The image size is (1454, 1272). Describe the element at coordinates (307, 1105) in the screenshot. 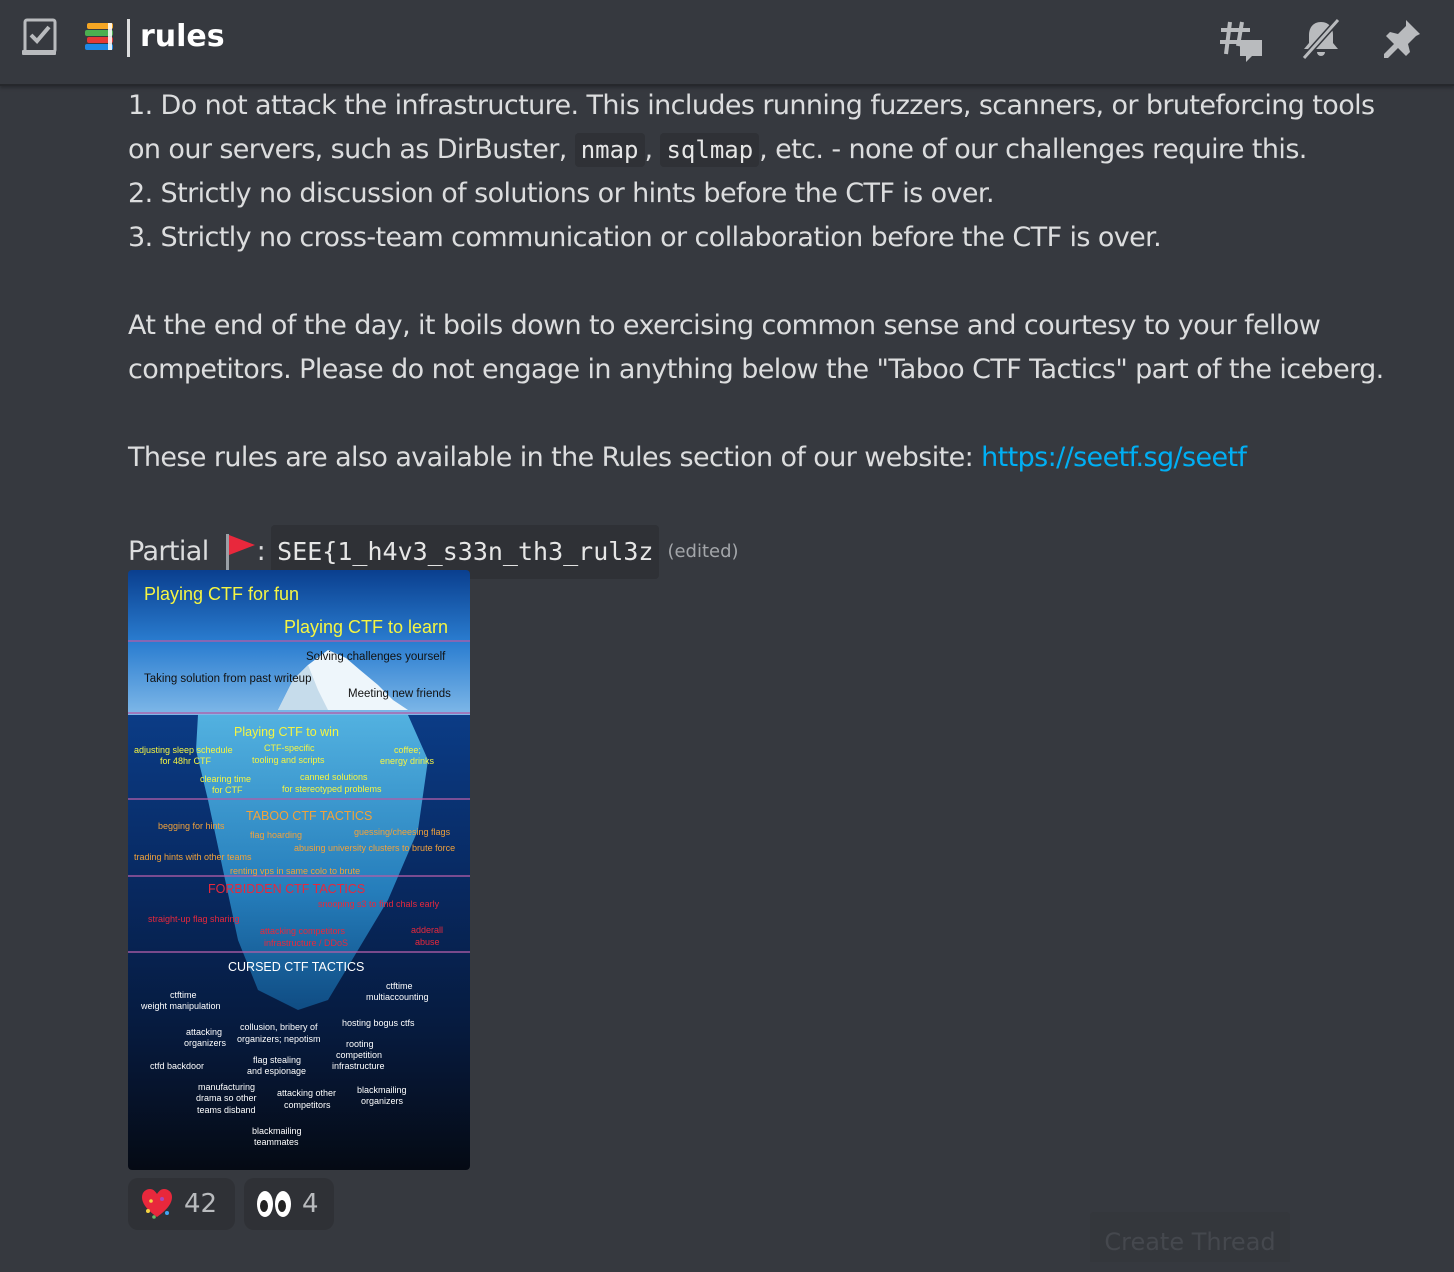

I see `iceberg-attacking-other-2: competitors` at that location.